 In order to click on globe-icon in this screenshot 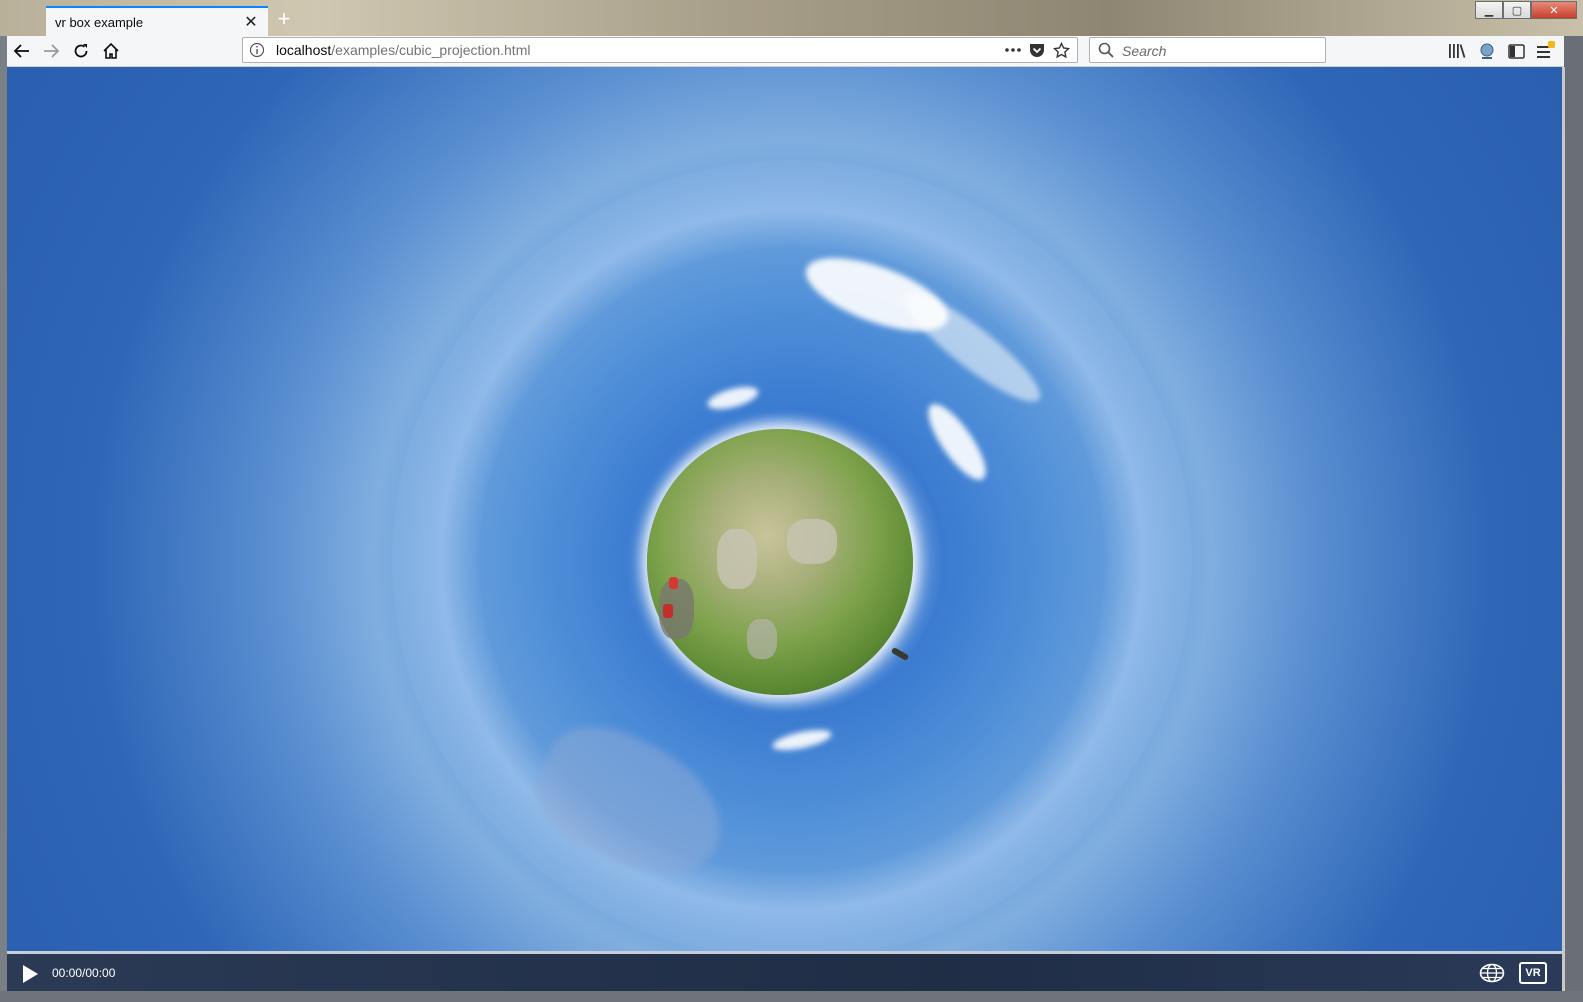, I will do `click(1492, 973)`.